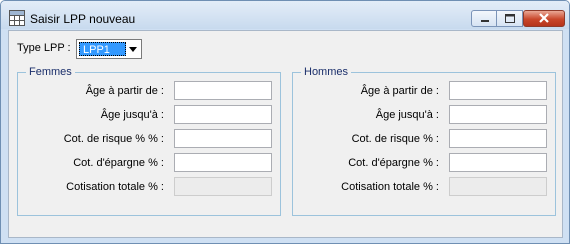 This screenshot has height=246, width=572. I want to click on hommes-age-to-label: Âge jusqu'à :, so click(407, 115).